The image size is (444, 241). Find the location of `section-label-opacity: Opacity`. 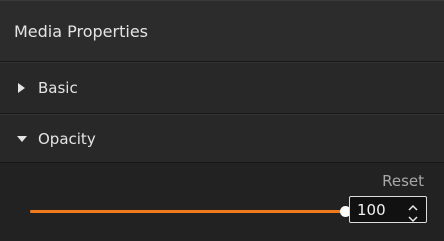

section-label-opacity: Opacity is located at coordinates (67, 138).